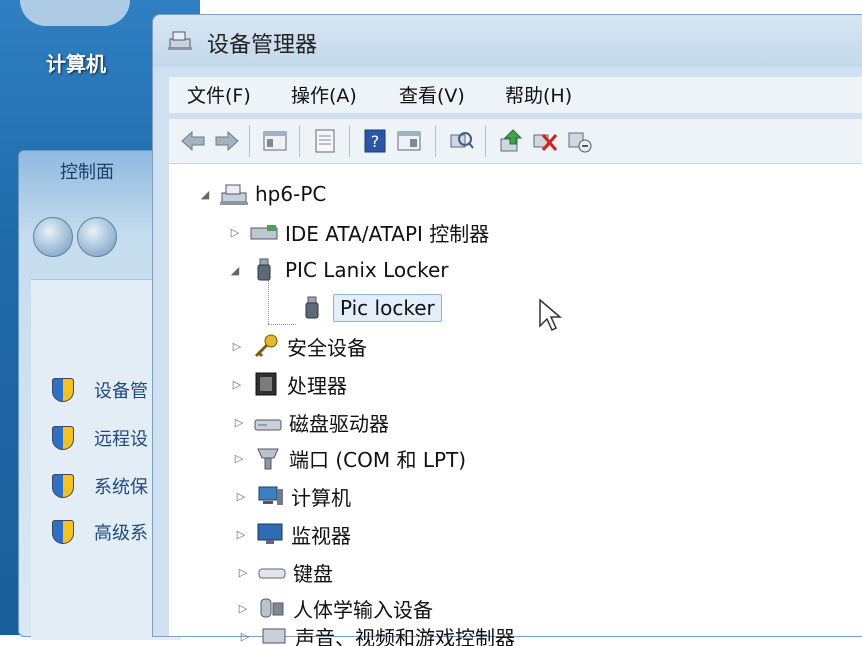 This screenshot has width=862, height=646. What do you see at coordinates (121, 533) in the screenshot?
I see `sidebar-link-label: 高级系` at bounding box center [121, 533].